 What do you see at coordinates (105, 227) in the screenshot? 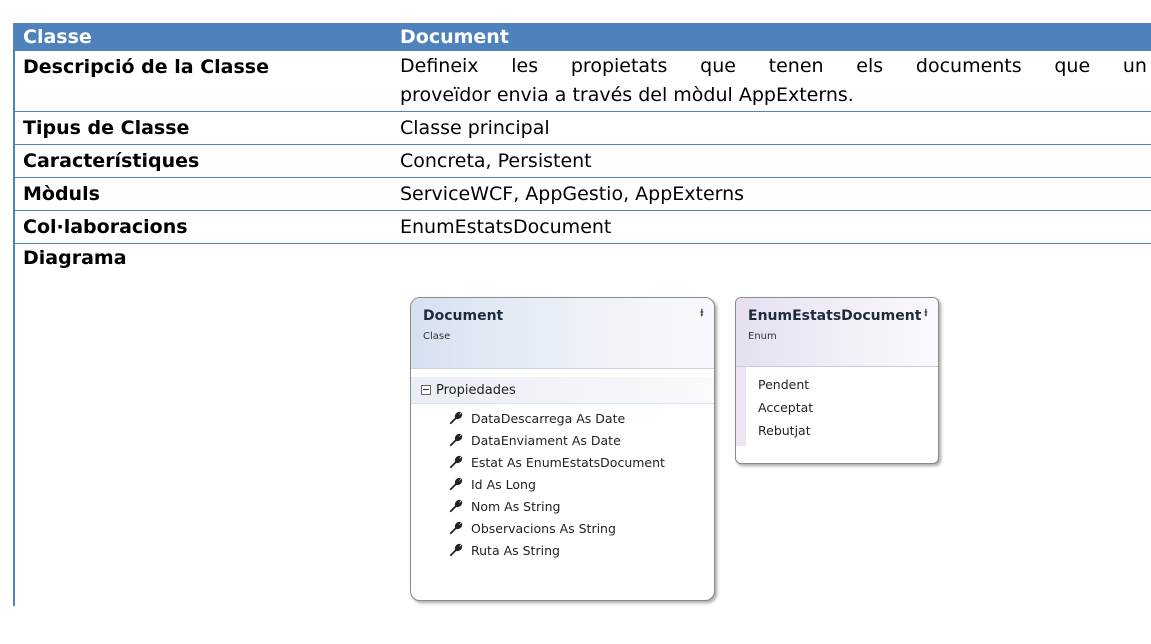
I see `row-label: Col·laboracions` at bounding box center [105, 227].